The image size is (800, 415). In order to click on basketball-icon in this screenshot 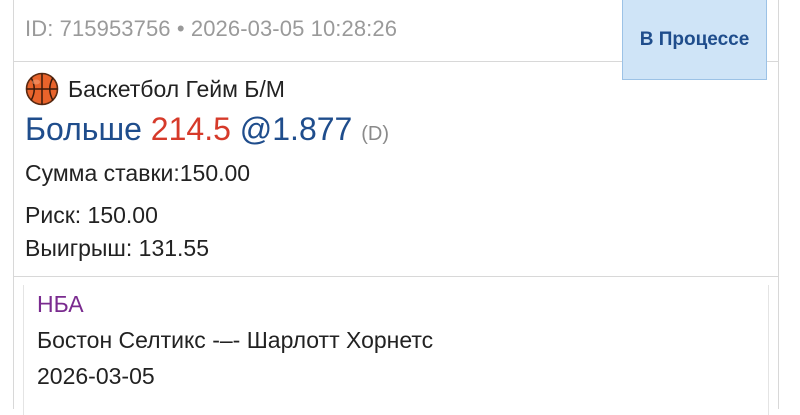, I will do `click(42, 89)`.